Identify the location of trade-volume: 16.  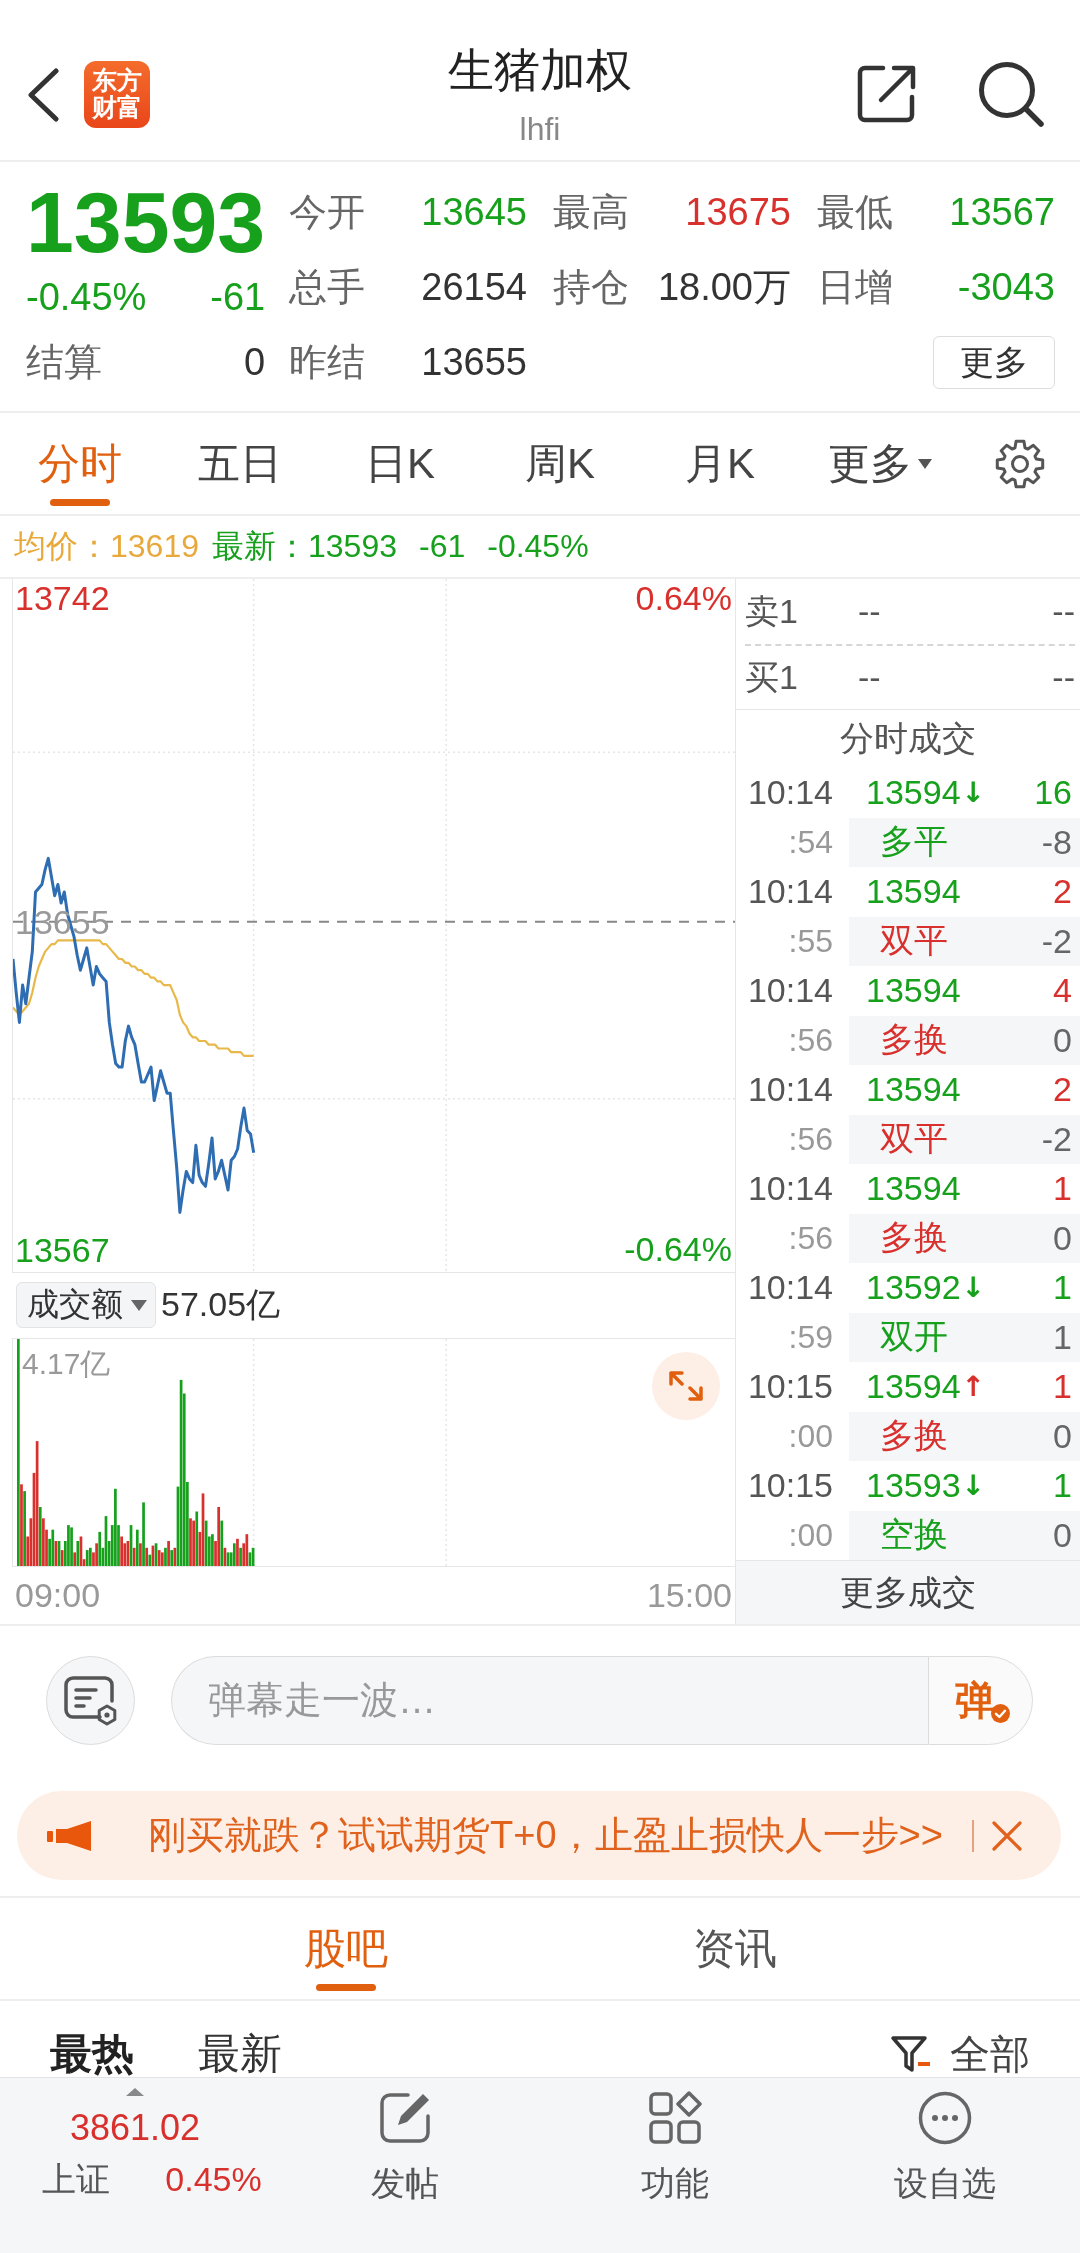
(1053, 793).